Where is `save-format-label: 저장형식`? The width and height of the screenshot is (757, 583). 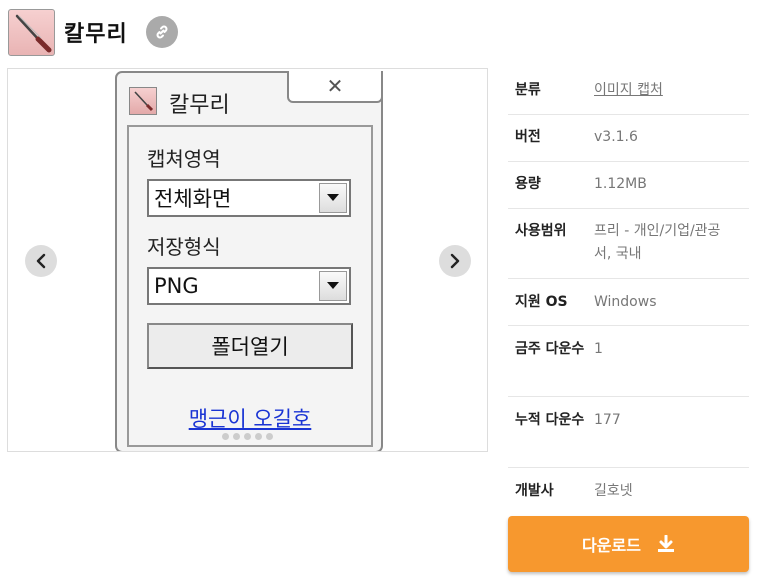 save-format-label: 저장형식 is located at coordinates (184, 247).